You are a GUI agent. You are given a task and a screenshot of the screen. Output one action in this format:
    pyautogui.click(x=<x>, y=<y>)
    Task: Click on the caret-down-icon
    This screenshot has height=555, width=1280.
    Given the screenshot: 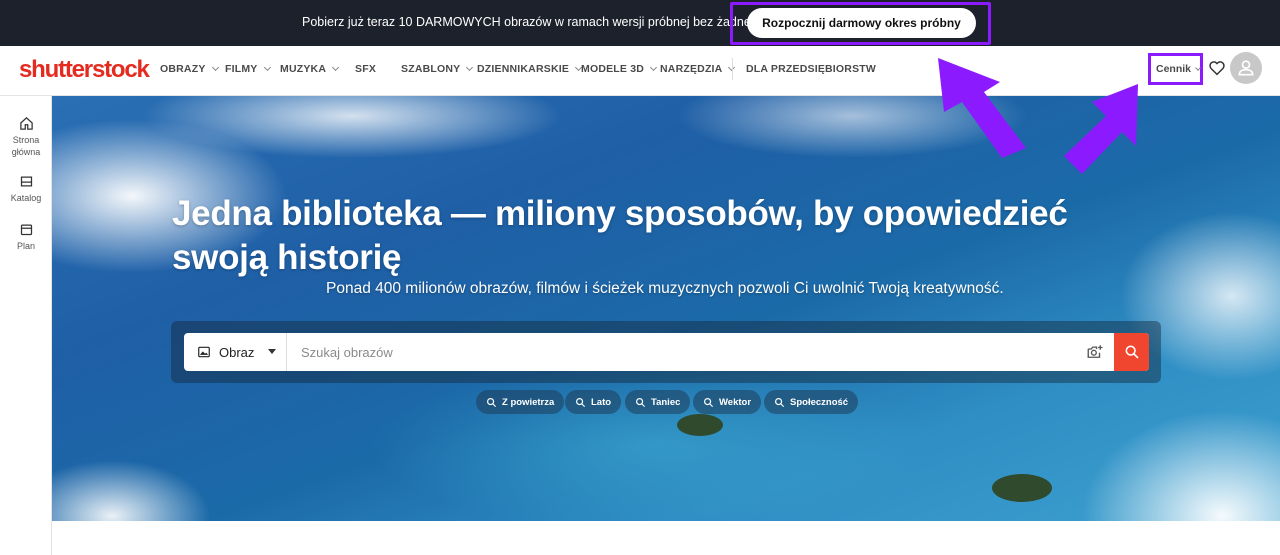 What is the action you would take?
    pyautogui.click(x=272, y=351)
    